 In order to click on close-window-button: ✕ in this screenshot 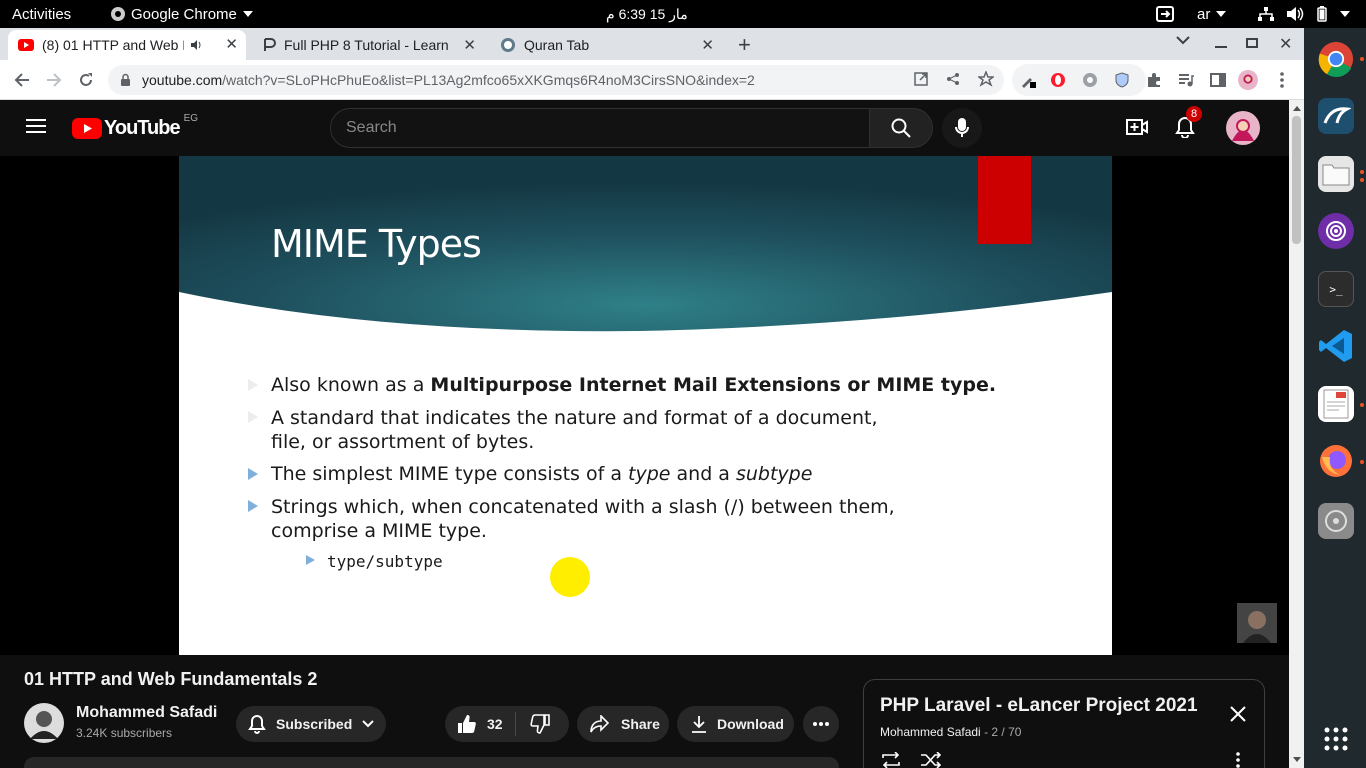, I will do `click(1285, 44)`.